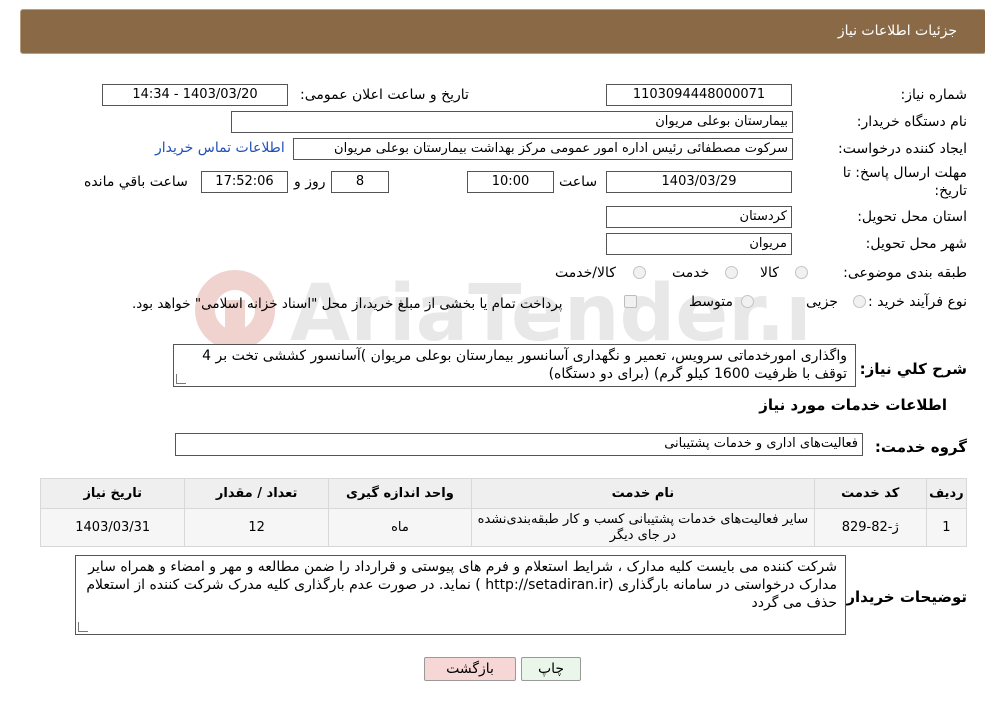 The image size is (985, 703). What do you see at coordinates (643, 493) in the screenshot?
I see `col-name: نام خدمت` at bounding box center [643, 493].